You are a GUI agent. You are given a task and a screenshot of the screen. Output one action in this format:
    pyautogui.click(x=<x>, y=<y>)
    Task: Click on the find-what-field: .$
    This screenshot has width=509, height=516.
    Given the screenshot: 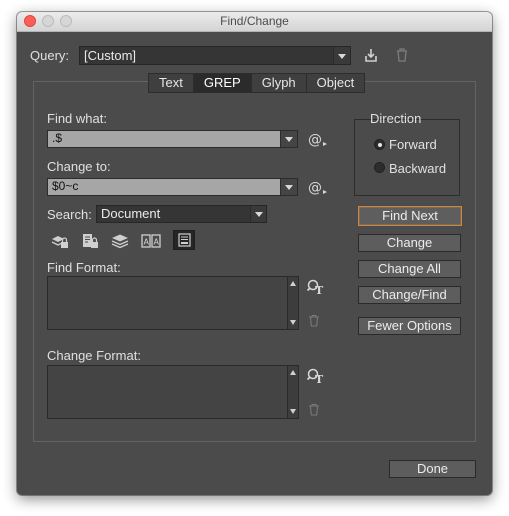 What is the action you would take?
    pyautogui.click(x=172, y=139)
    